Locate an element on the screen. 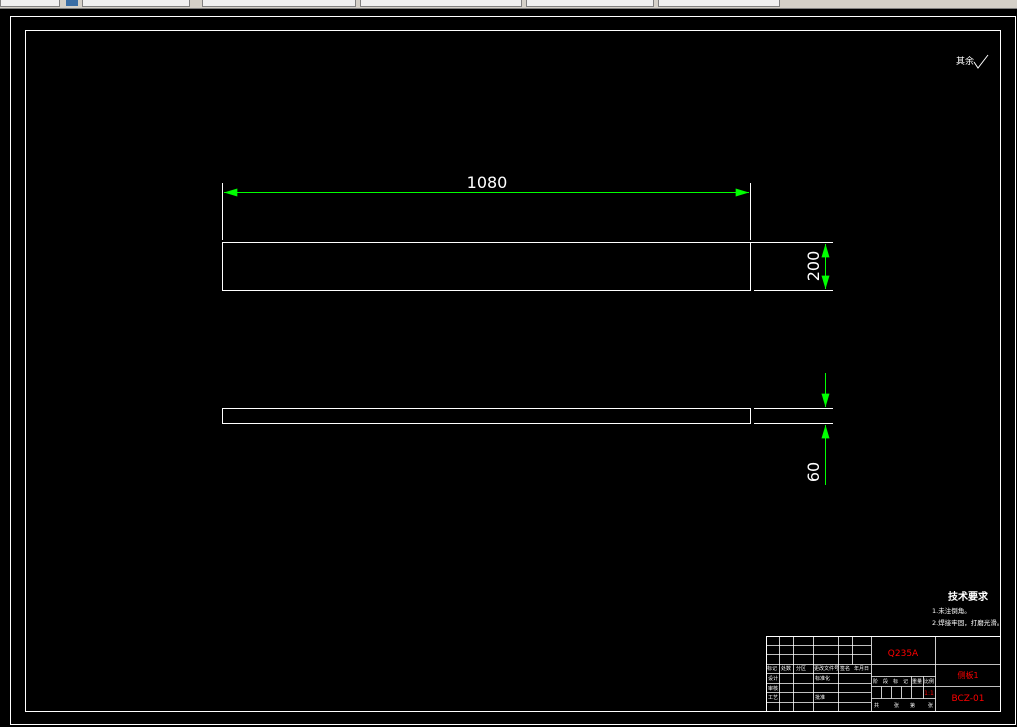 This screenshot has height=727, width=1017. part-name-text: 侧板1 is located at coordinates (967, 675).